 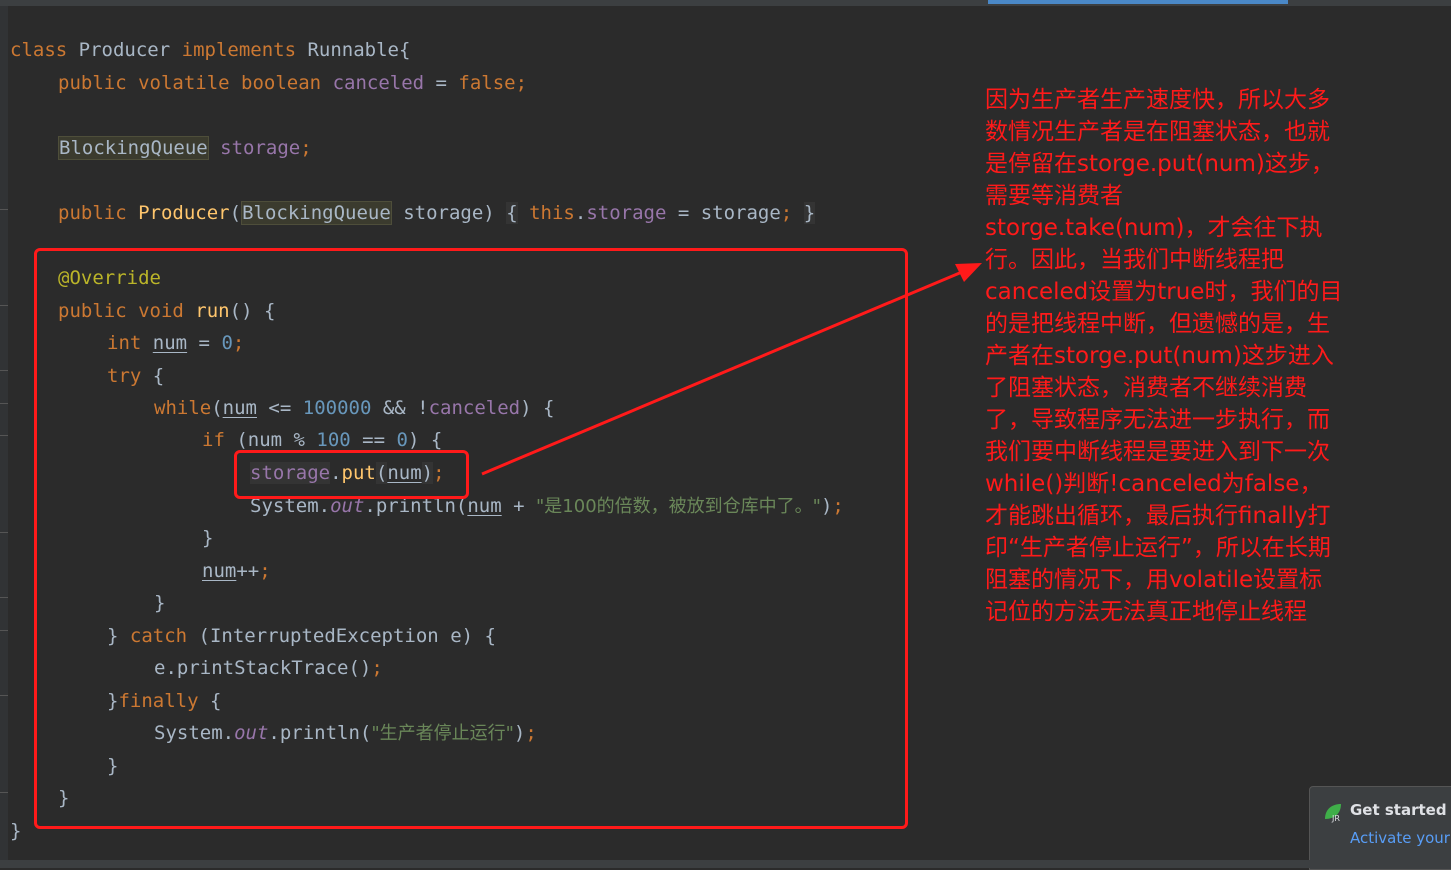 I want to click on status-bar, so click(x=725, y=864).